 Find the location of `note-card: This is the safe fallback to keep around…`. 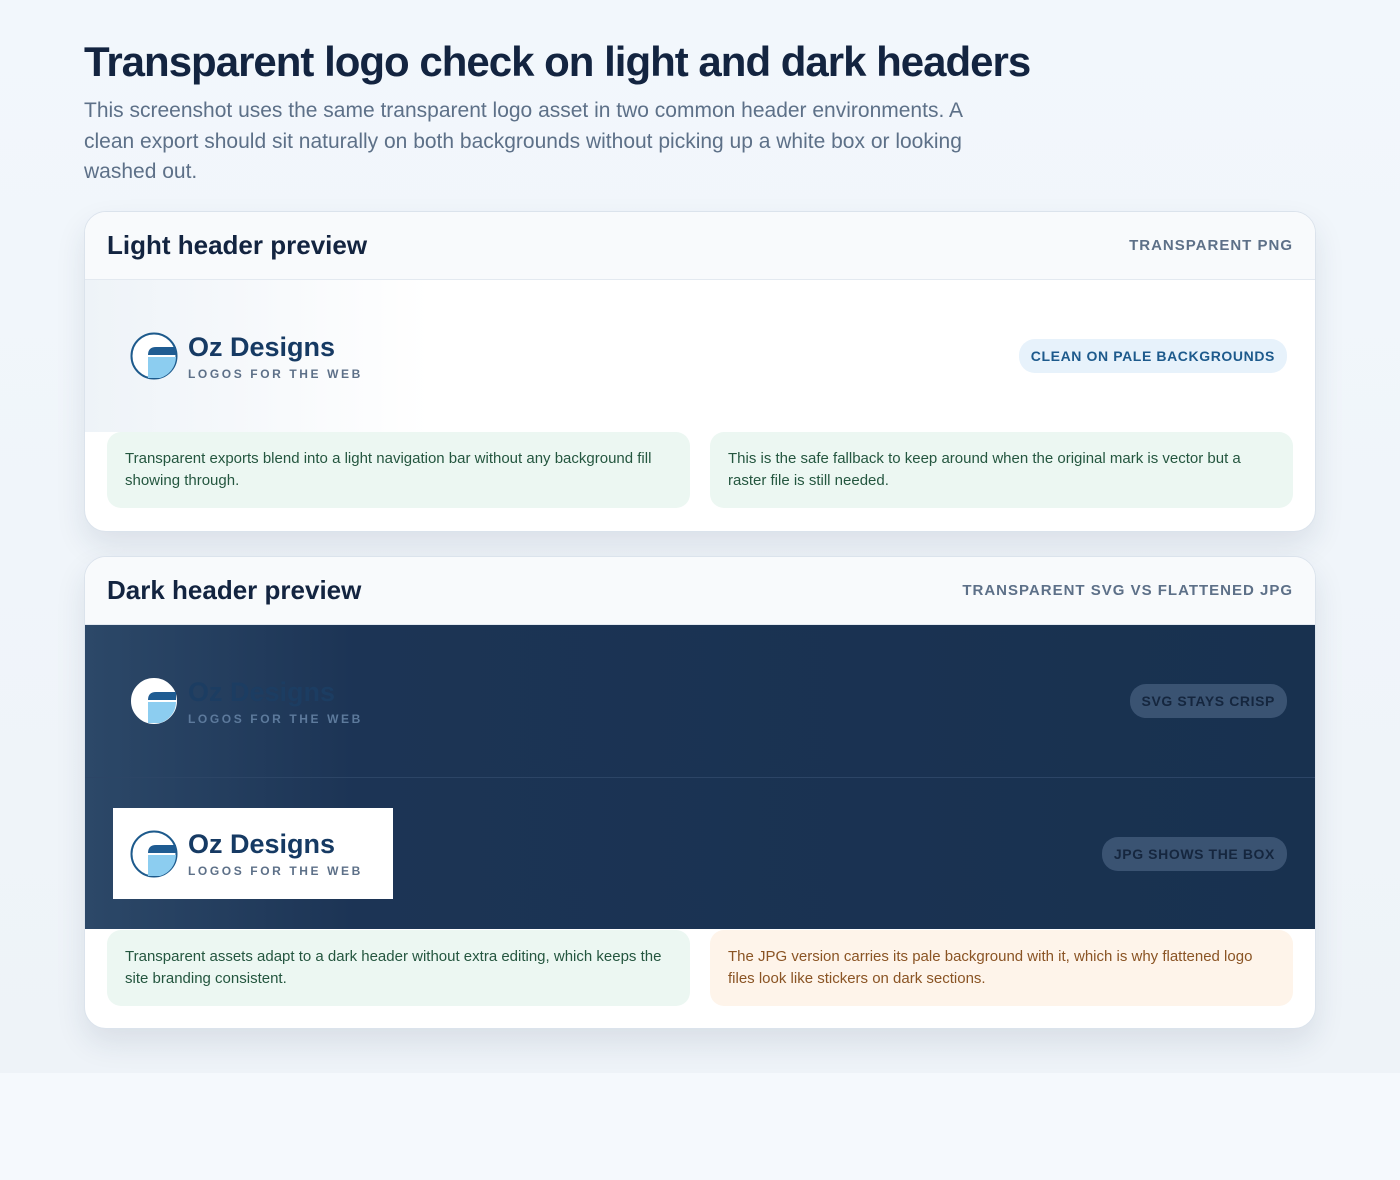

note-card: This is the safe fallback to keep around… is located at coordinates (1001, 470).